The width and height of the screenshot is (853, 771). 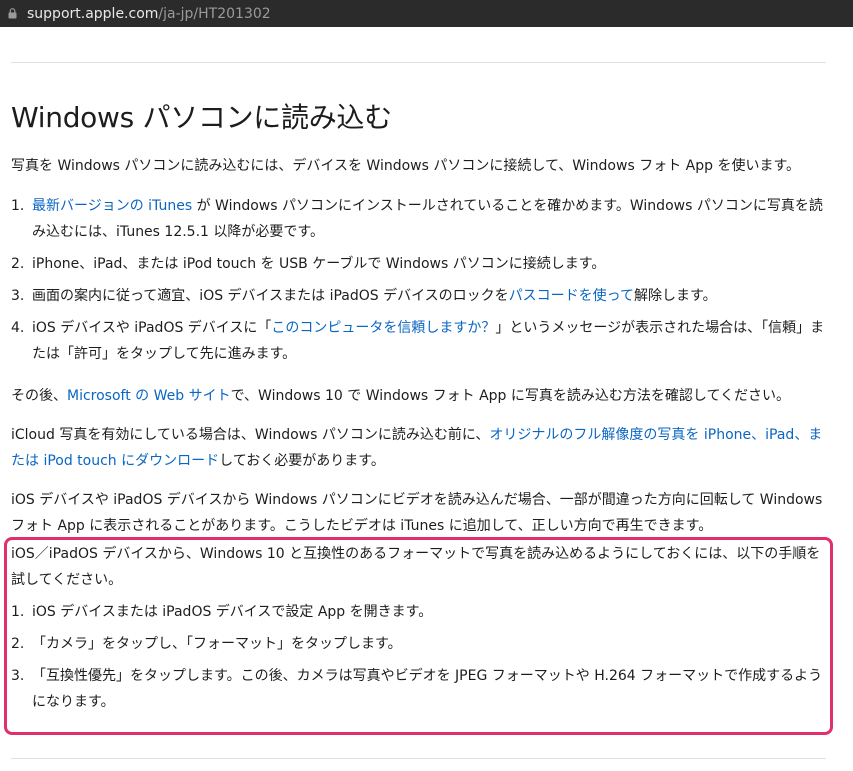 I want to click on list-item: 2. 「カメラ」をタップし、「フォーマット」をタップします。, so click(x=421, y=644).